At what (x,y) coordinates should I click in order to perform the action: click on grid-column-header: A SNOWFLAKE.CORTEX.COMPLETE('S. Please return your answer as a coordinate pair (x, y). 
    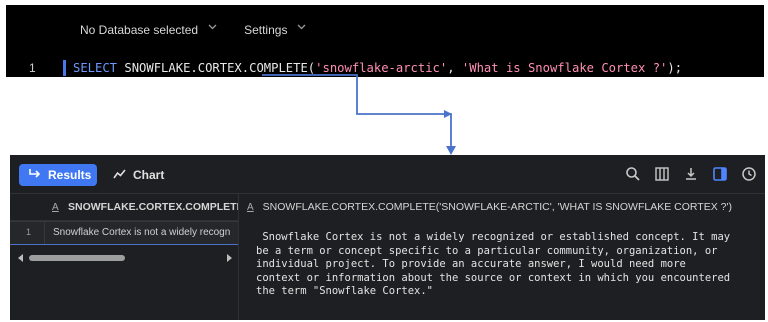
    Looking at the image, I should click on (124, 207).